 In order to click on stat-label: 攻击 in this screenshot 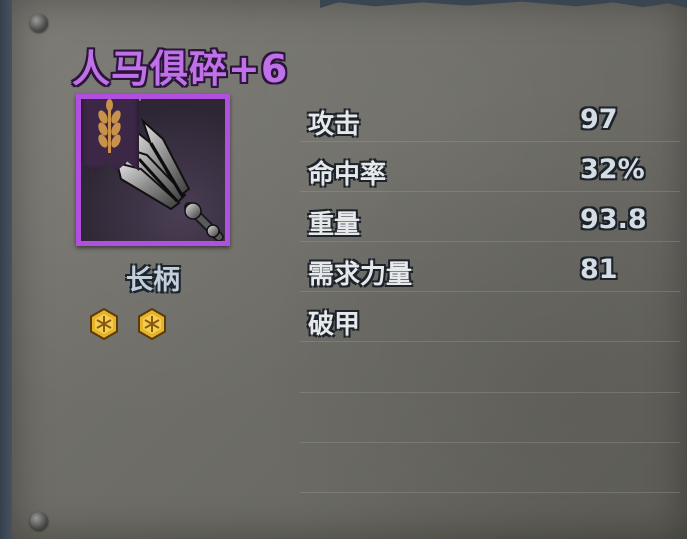, I will do `click(334, 125)`.